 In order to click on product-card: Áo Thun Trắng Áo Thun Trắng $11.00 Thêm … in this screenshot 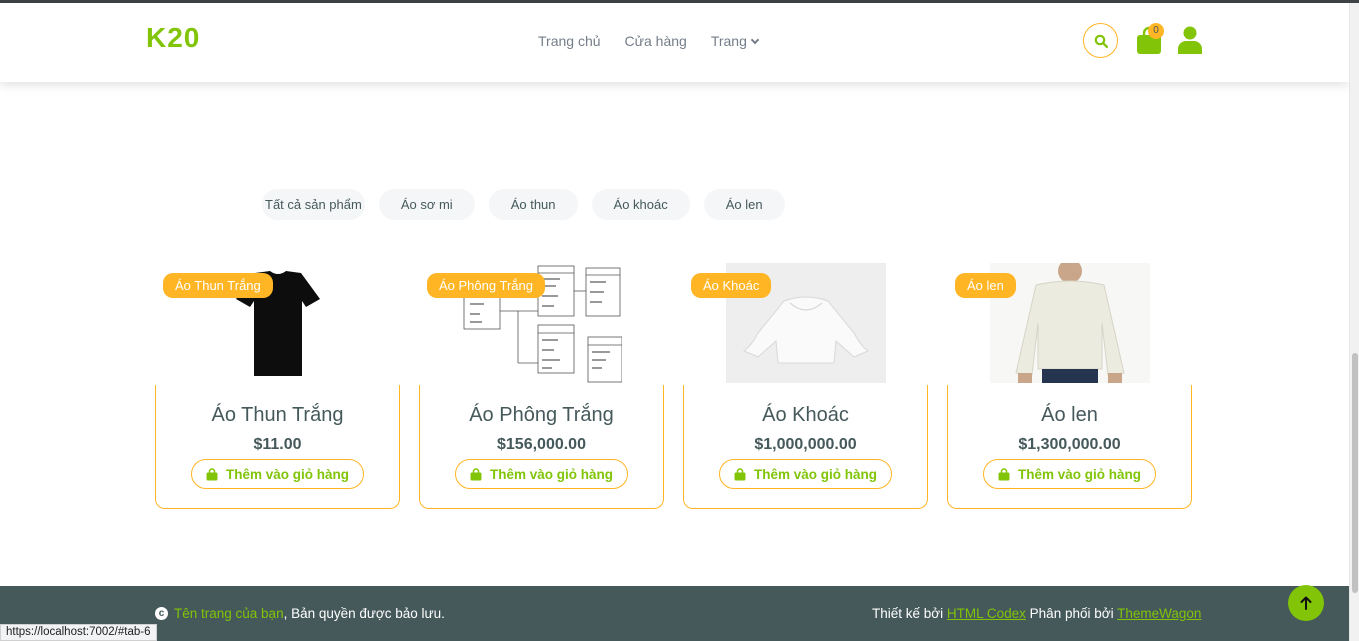, I will do `click(277, 386)`.